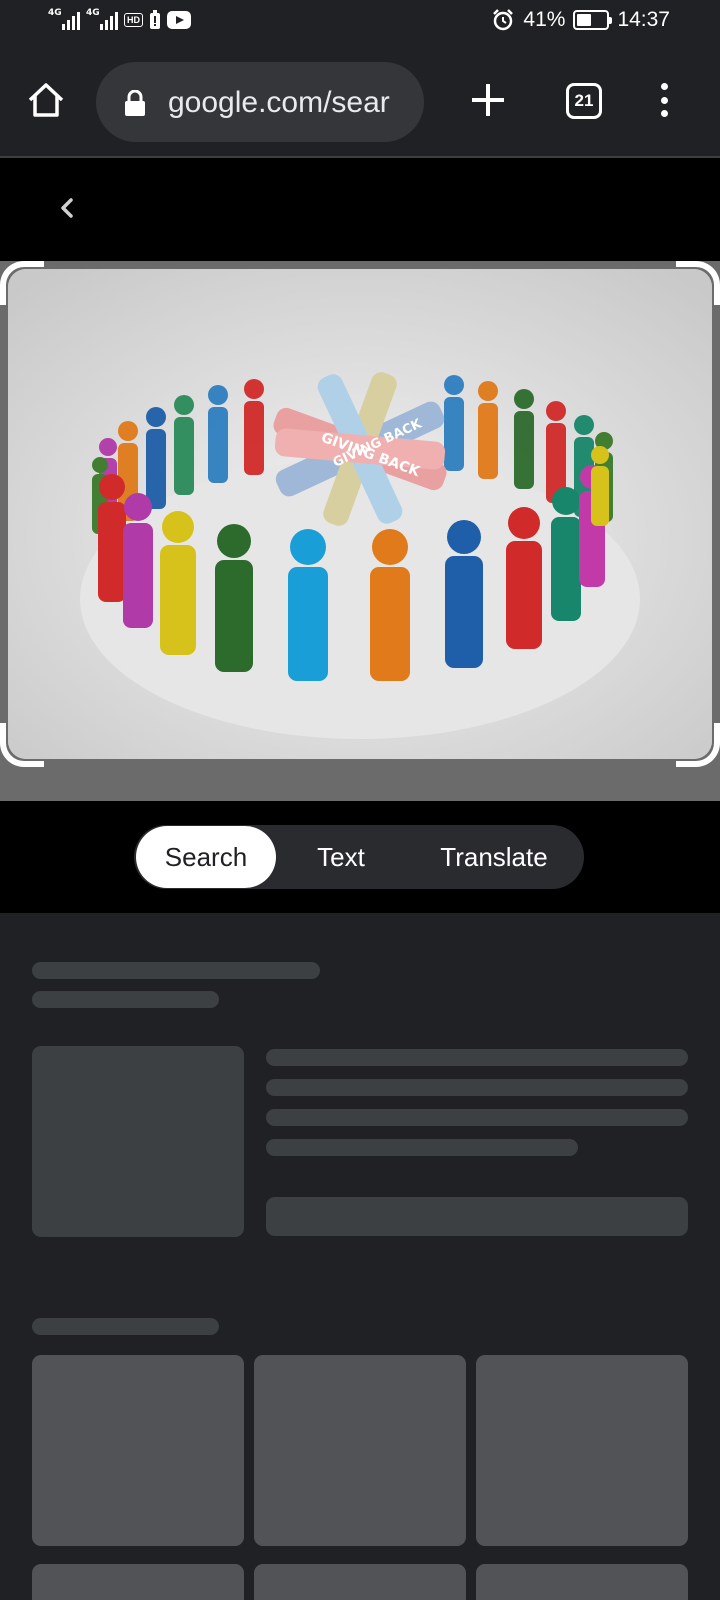 Image resolution: width=720 pixels, height=1600 pixels. What do you see at coordinates (155, 19) in the screenshot?
I see `battery-saver-icon` at bounding box center [155, 19].